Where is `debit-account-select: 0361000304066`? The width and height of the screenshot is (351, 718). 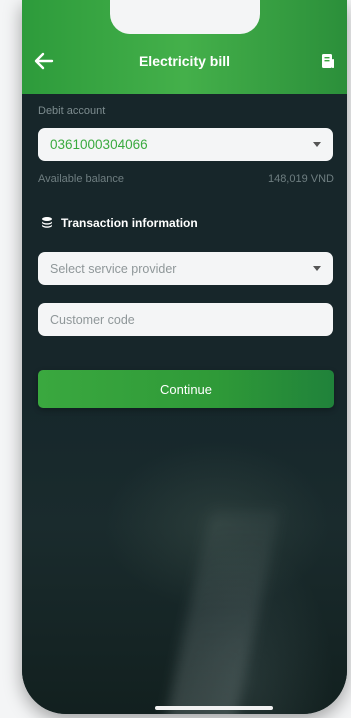
debit-account-select: 0361000304066 is located at coordinates (185, 144).